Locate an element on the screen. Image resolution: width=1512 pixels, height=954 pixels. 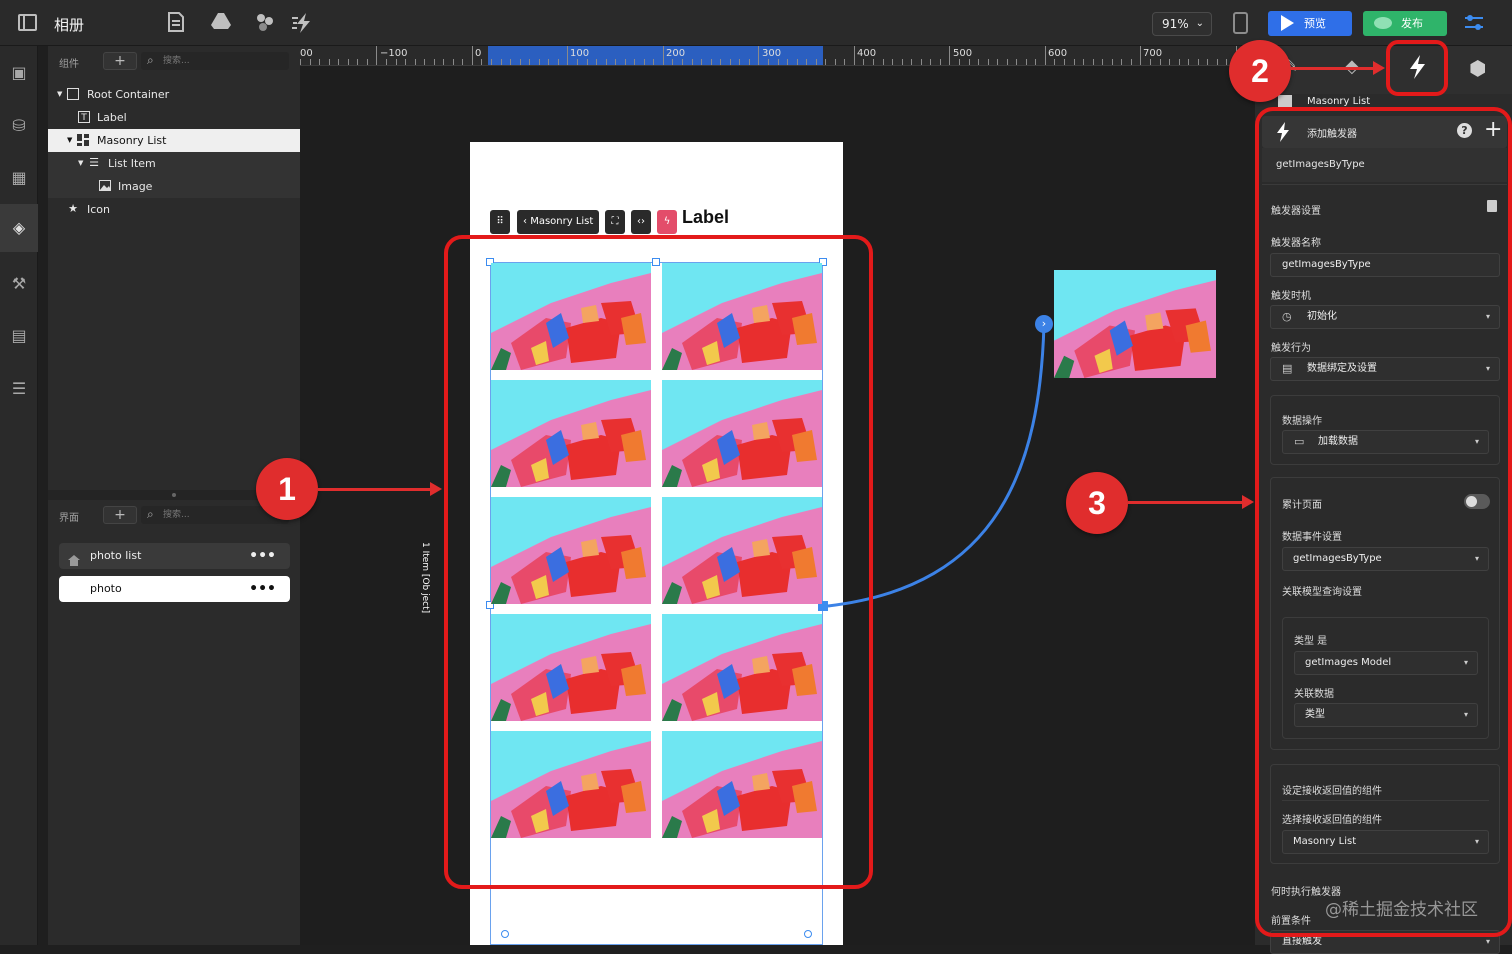
tree-item-icon: ★ Icon is located at coordinates (174, 209).